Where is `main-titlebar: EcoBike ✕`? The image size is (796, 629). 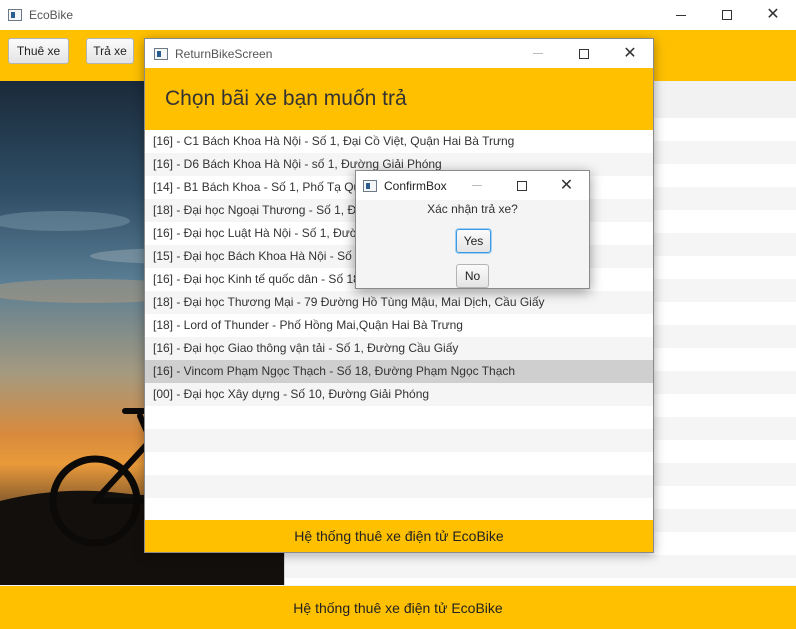
main-titlebar: EcoBike ✕ is located at coordinates (398, 15).